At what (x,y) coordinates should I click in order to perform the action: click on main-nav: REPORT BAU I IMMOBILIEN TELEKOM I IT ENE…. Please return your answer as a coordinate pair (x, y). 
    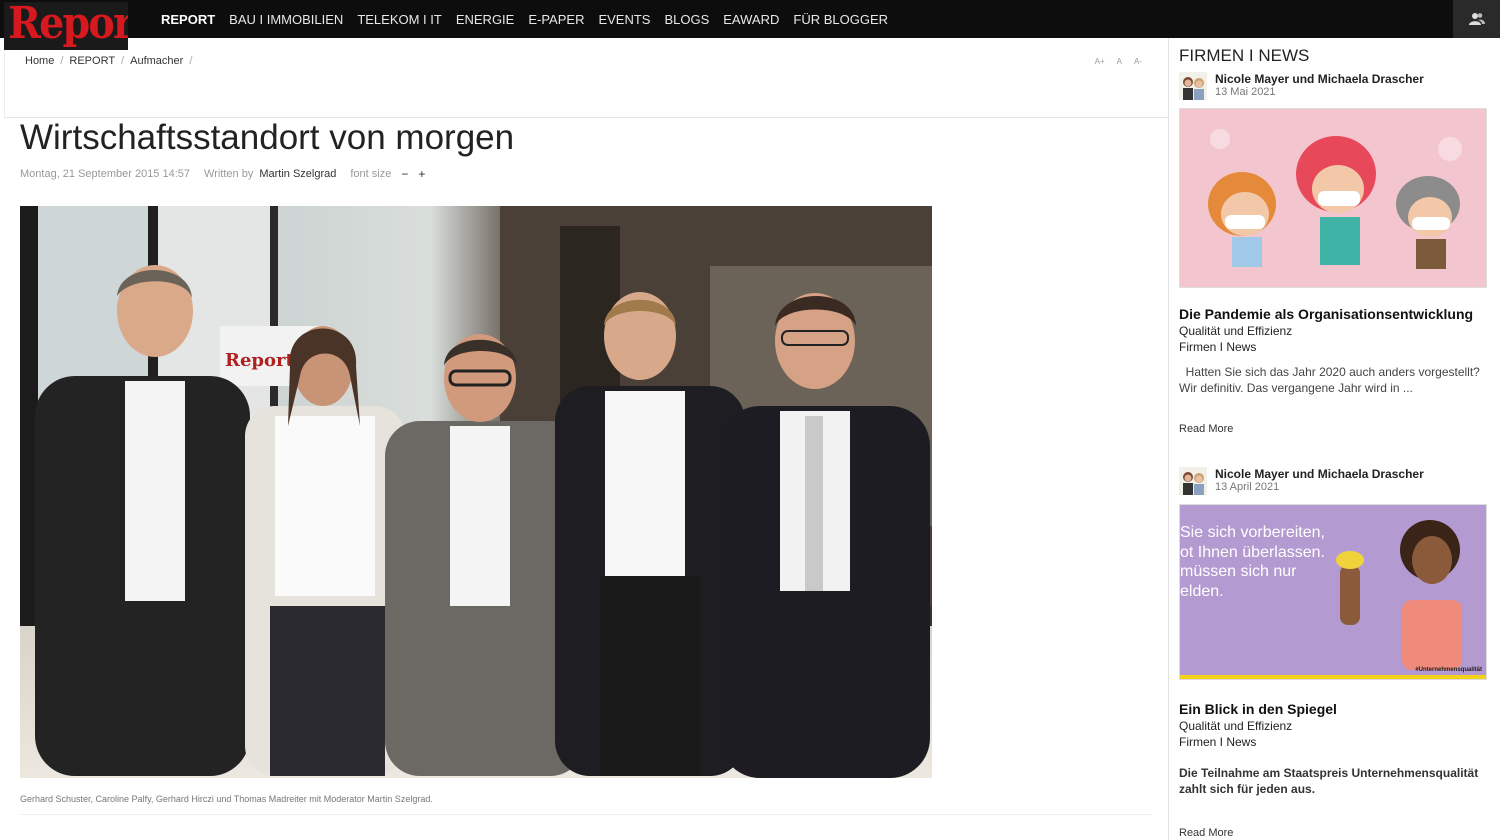
    Looking at the image, I should click on (524, 19).